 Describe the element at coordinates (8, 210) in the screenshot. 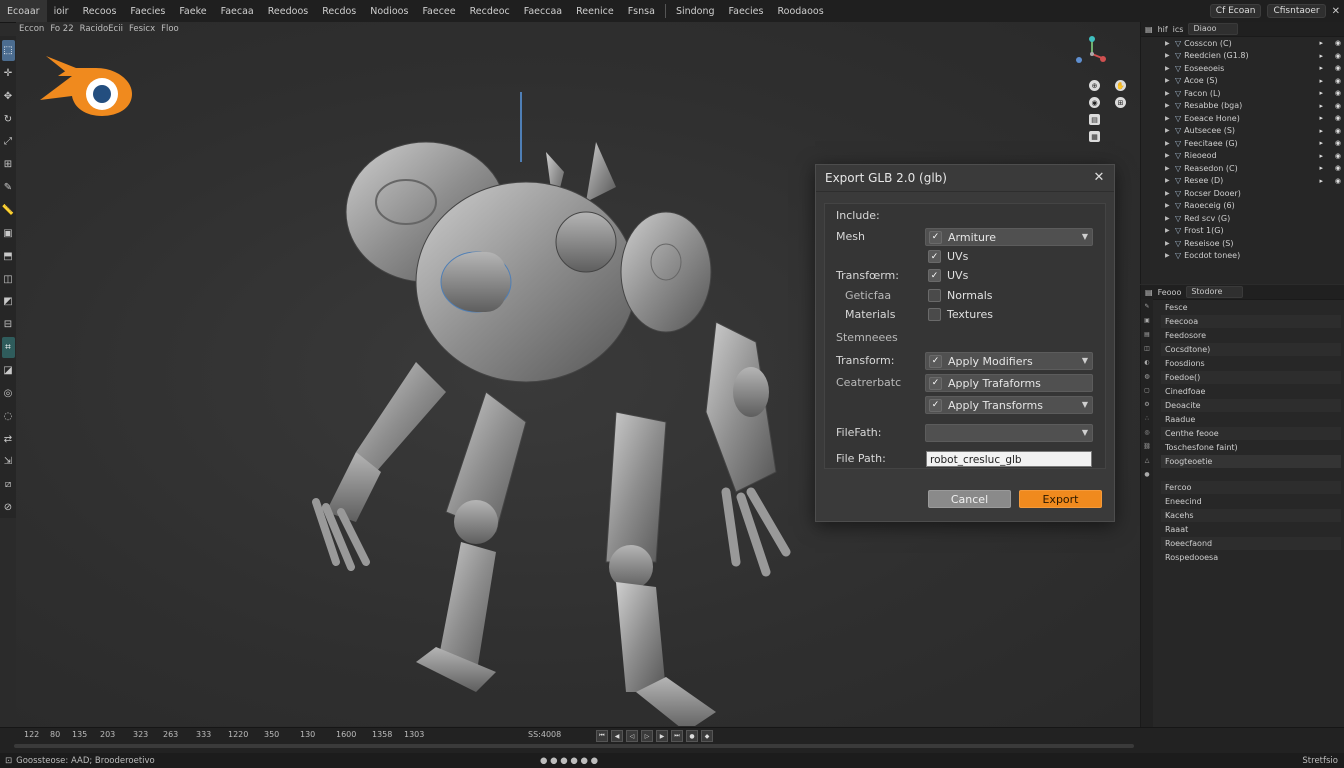

I see `measure-icon: 📏` at that location.